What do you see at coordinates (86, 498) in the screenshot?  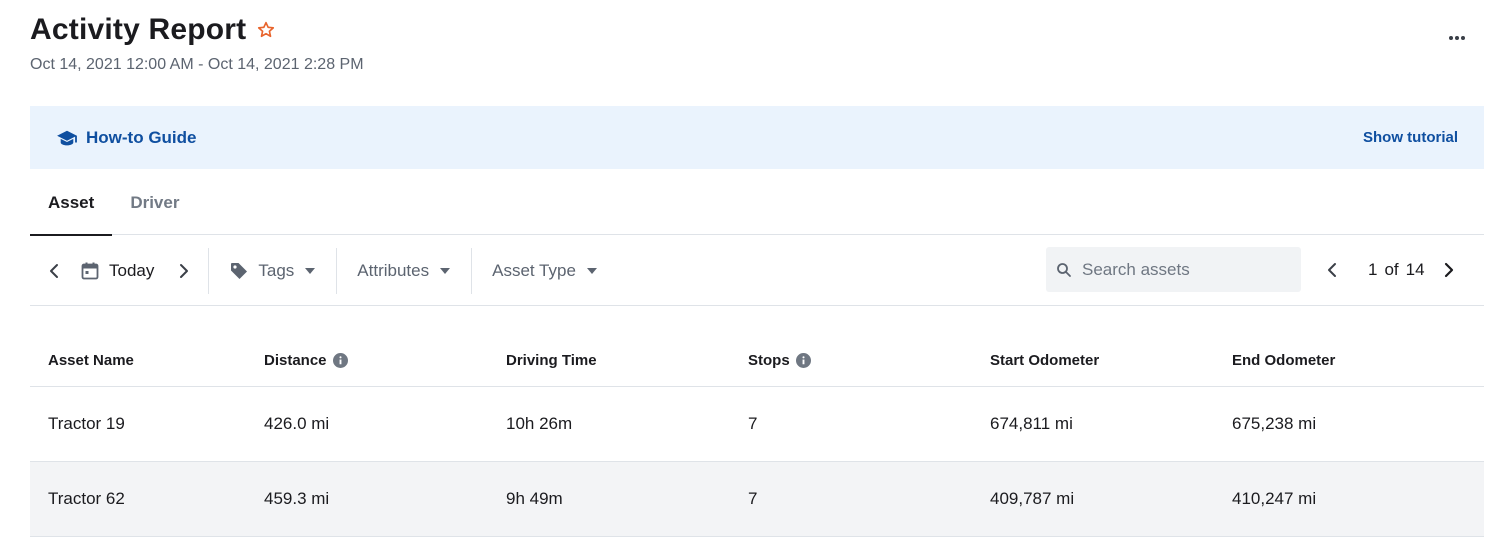 I see `cell-asset-name: Tractor 62` at bounding box center [86, 498].